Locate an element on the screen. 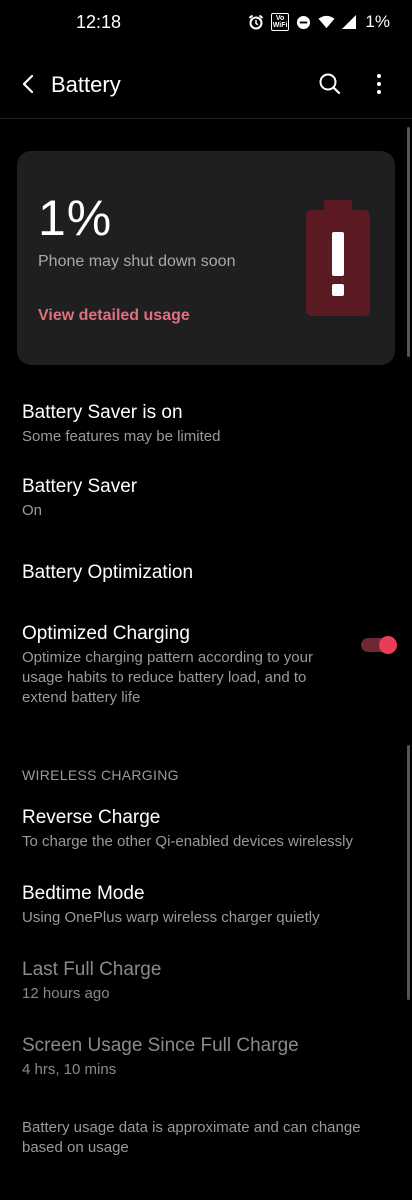 The image size is (412, 1200). scrollbar-lower is located at coordinates (408, 872).